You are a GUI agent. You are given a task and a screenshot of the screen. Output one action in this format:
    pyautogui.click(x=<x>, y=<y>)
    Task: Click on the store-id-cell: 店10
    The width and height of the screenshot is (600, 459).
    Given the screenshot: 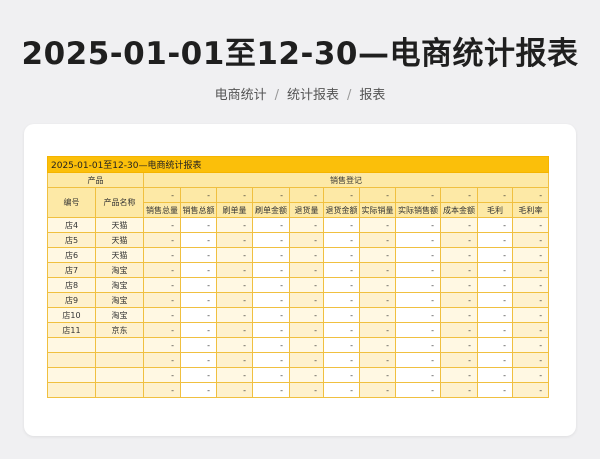 What is the action you would take?
    pyautogui.click(x=71, y=315)
    